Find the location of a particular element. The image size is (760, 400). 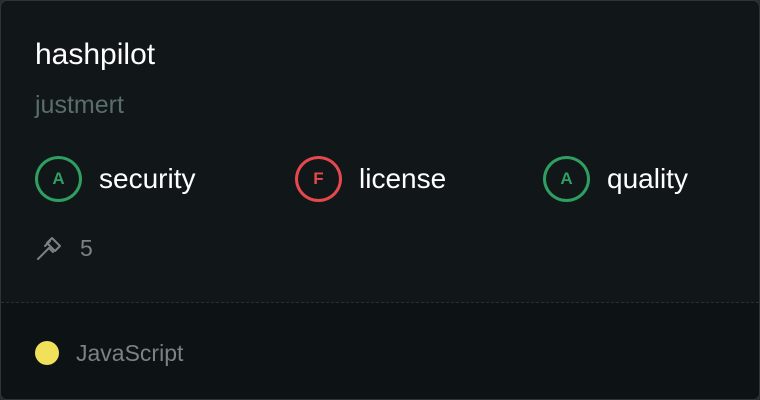

score-quality: A quality is located at coordinates (615, 179).